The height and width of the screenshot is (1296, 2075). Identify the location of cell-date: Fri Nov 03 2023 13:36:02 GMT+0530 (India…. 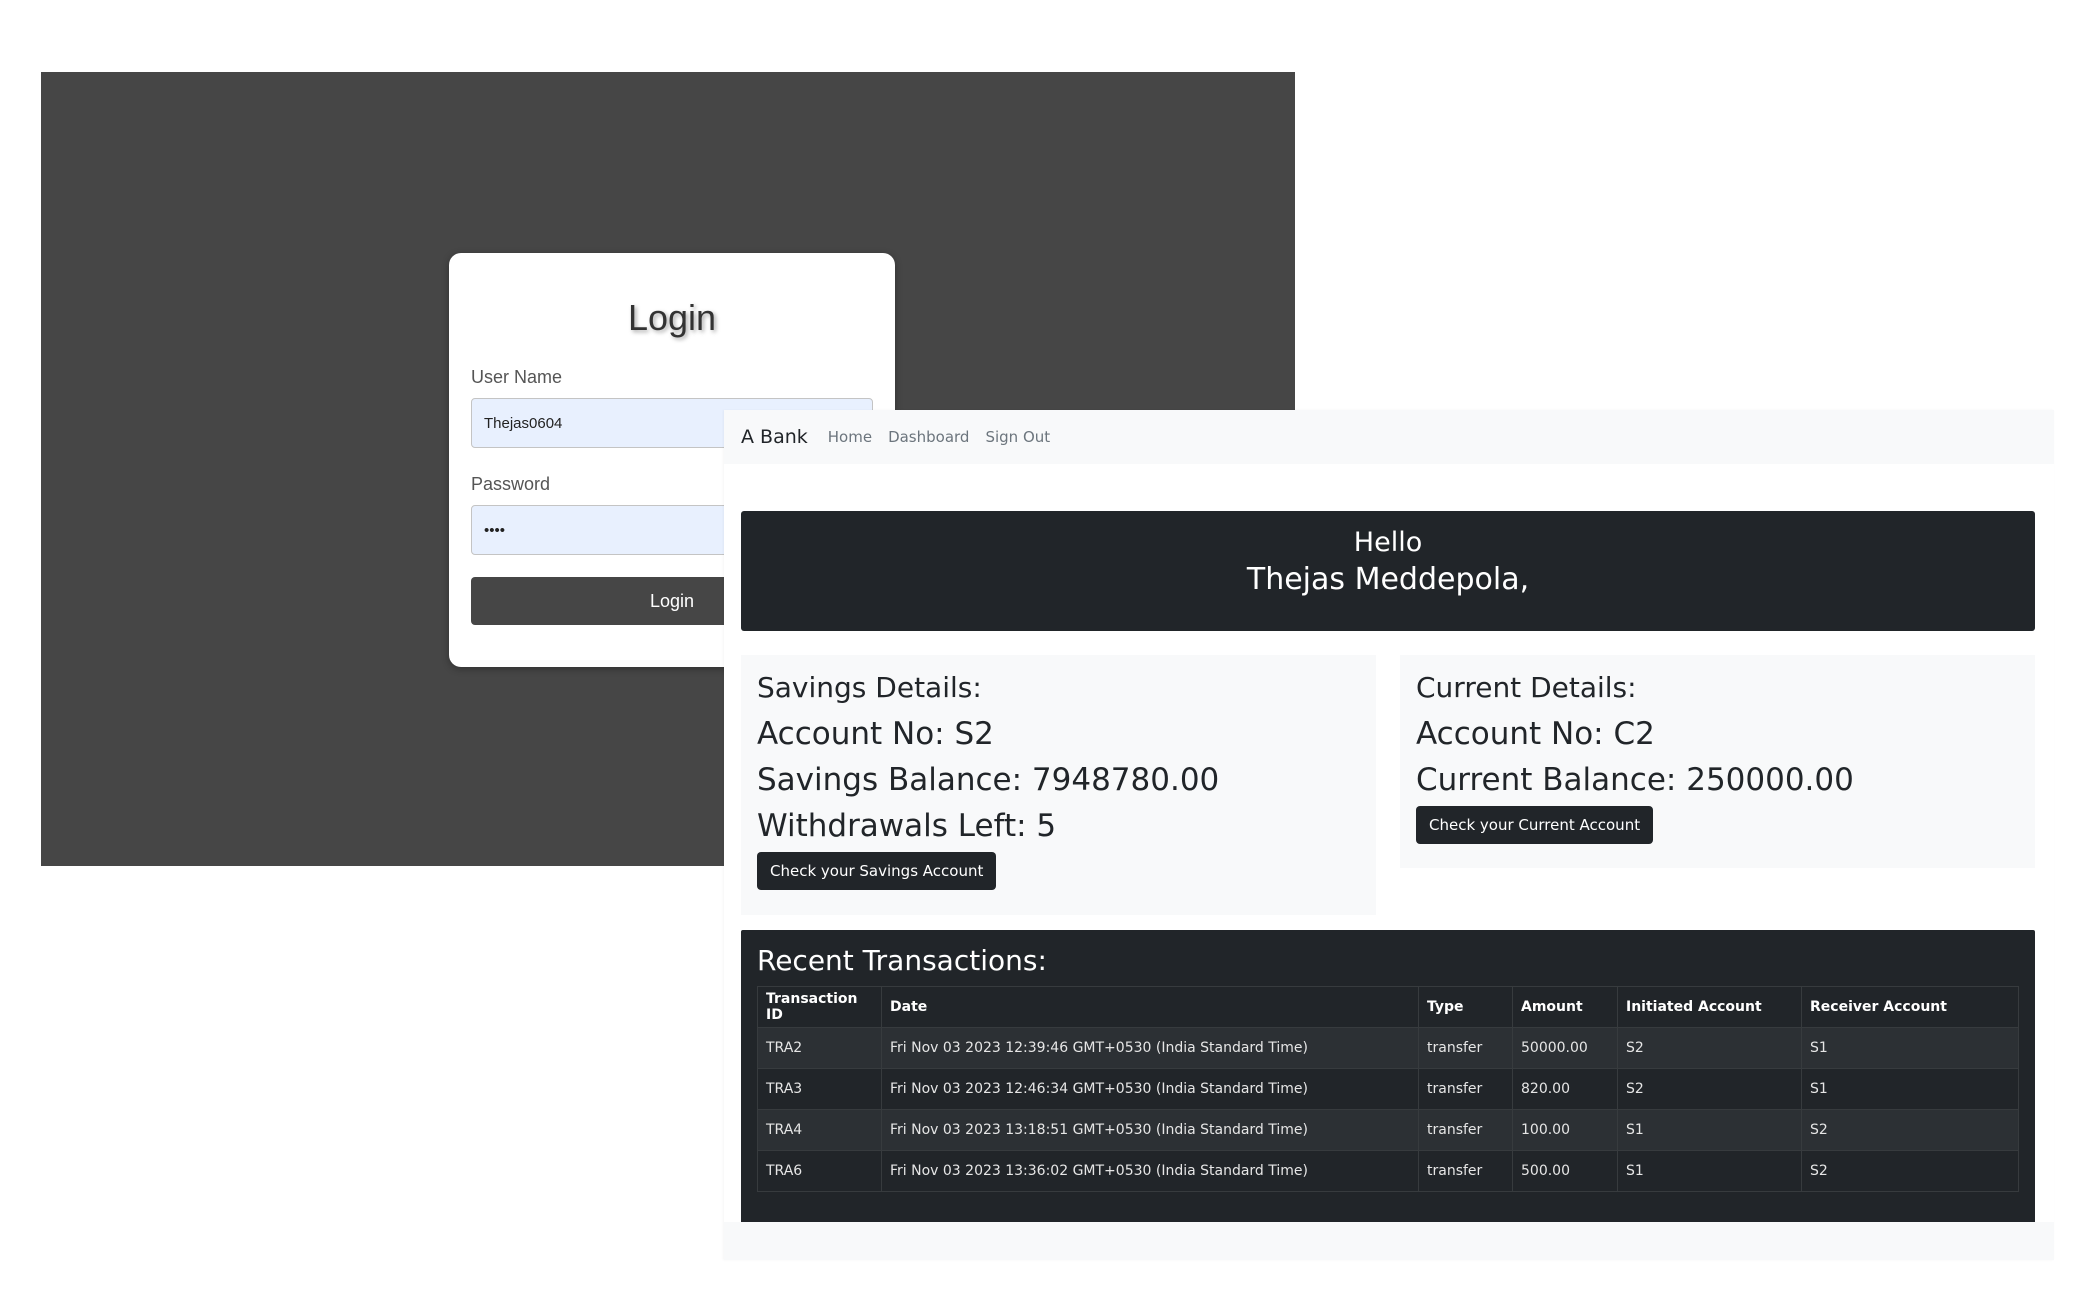
(1150, 1171).